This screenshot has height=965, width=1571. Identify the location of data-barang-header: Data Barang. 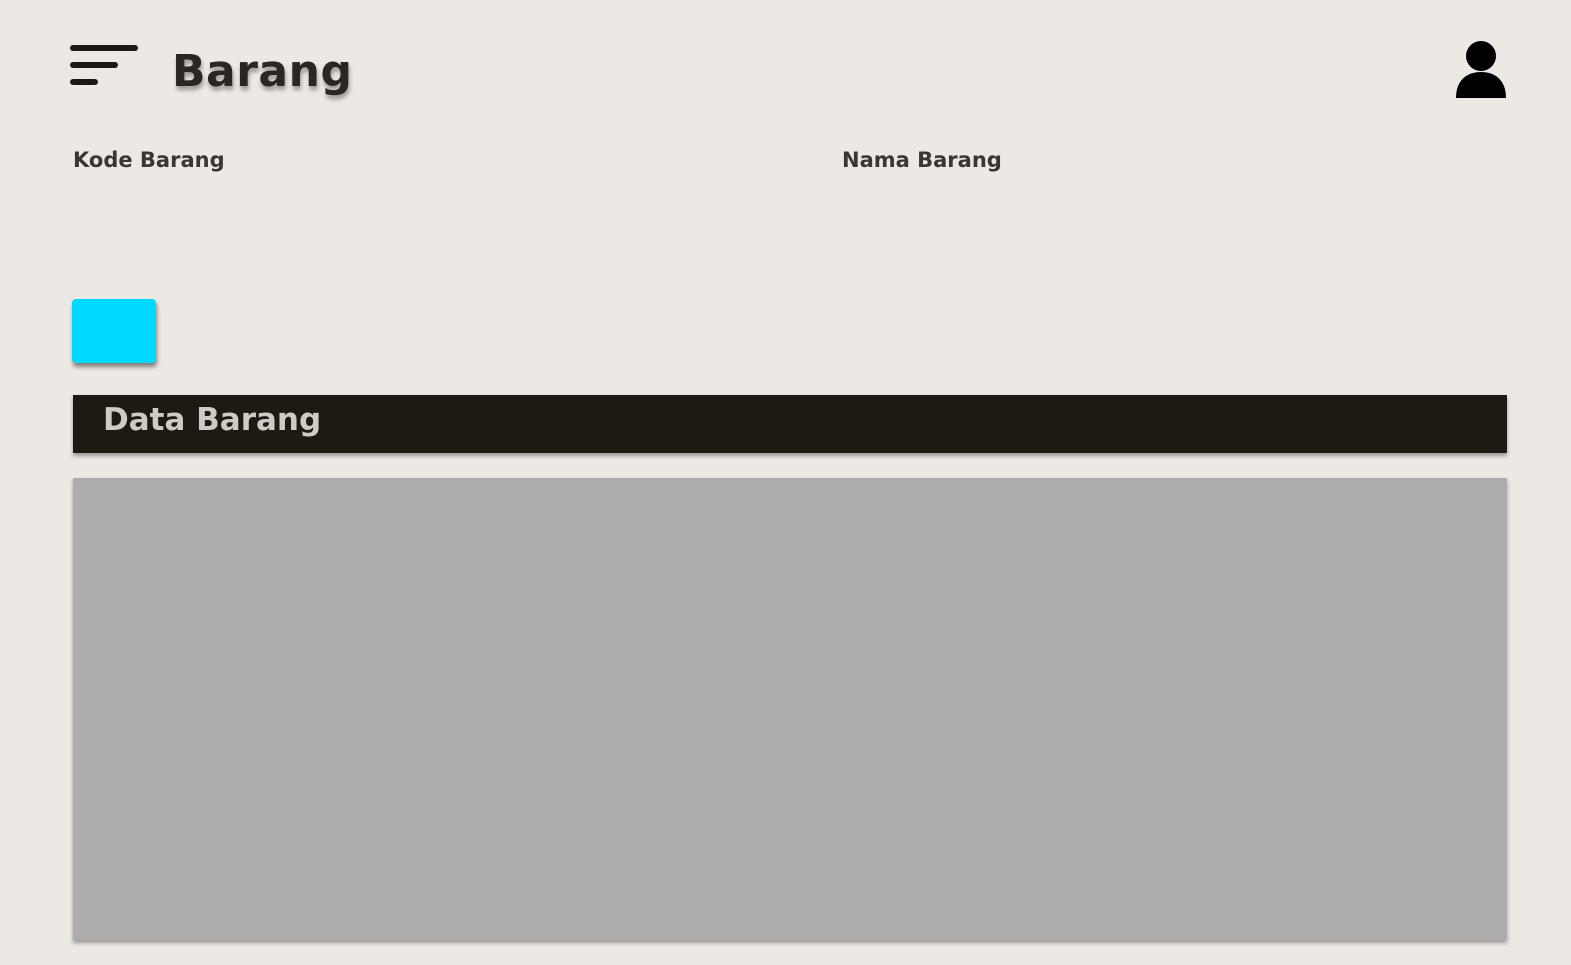
(790, 424).